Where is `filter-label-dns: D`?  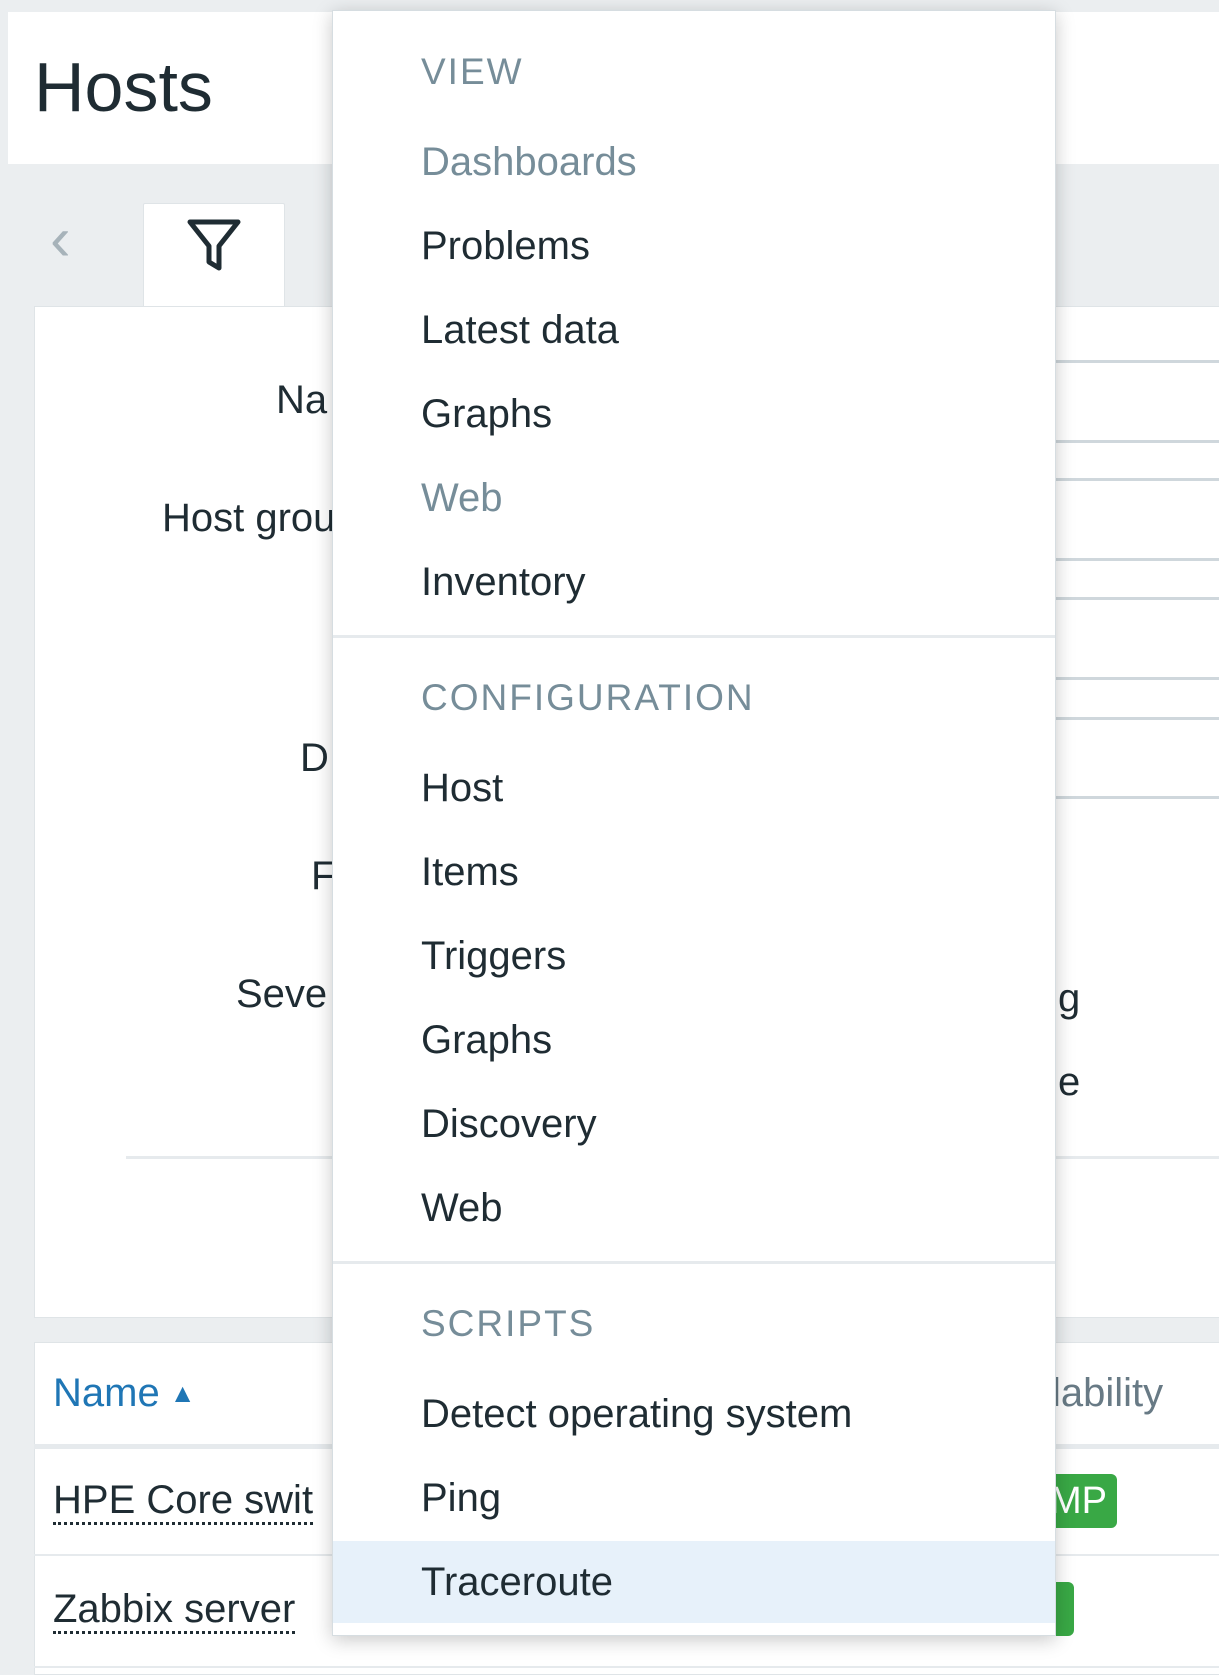
filter-label-dns: D is located at coordinates (314, 758).